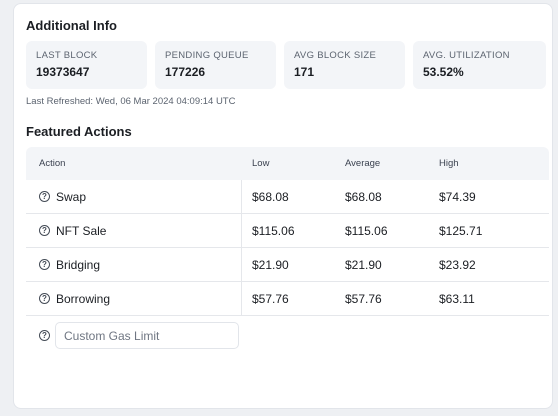 The height and width of the screenshot is (416, 558). Describe the element at coordinates (287, 163) in the screenshot. I see `table-header: Action Low Average High` at that location.